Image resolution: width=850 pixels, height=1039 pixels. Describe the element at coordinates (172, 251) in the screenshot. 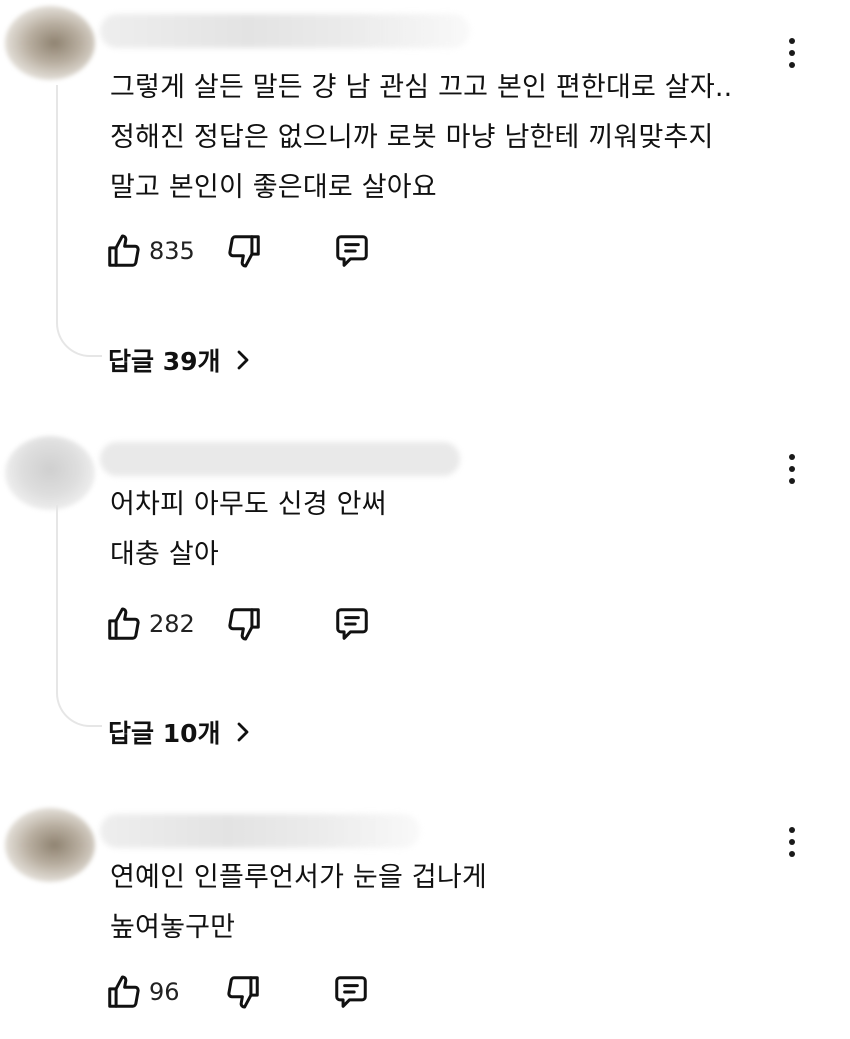

I see `like-count: 835` at that location.